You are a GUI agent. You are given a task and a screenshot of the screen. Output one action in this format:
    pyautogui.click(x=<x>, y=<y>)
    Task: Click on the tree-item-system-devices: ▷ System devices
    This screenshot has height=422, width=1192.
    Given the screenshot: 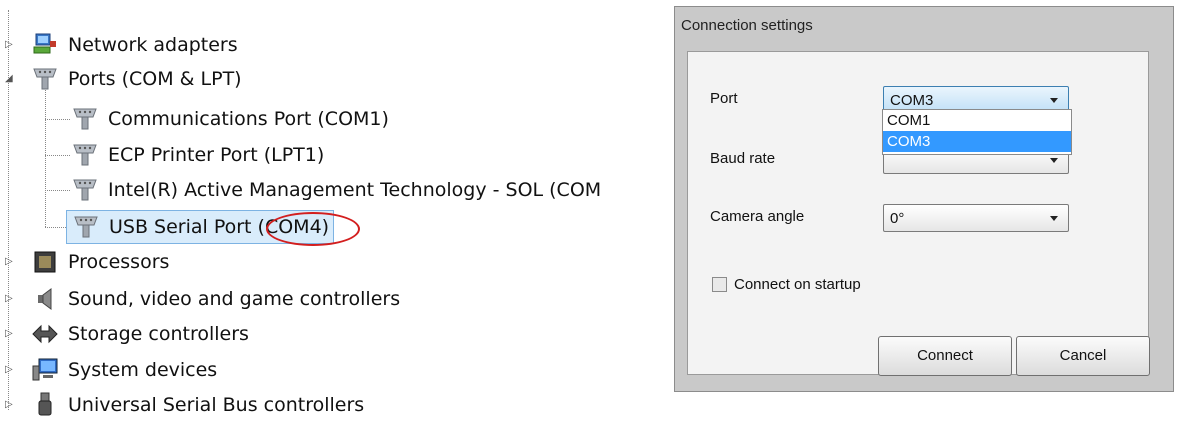 What is the action you would take?
    pyautogui.click(x=108, y=370)
    